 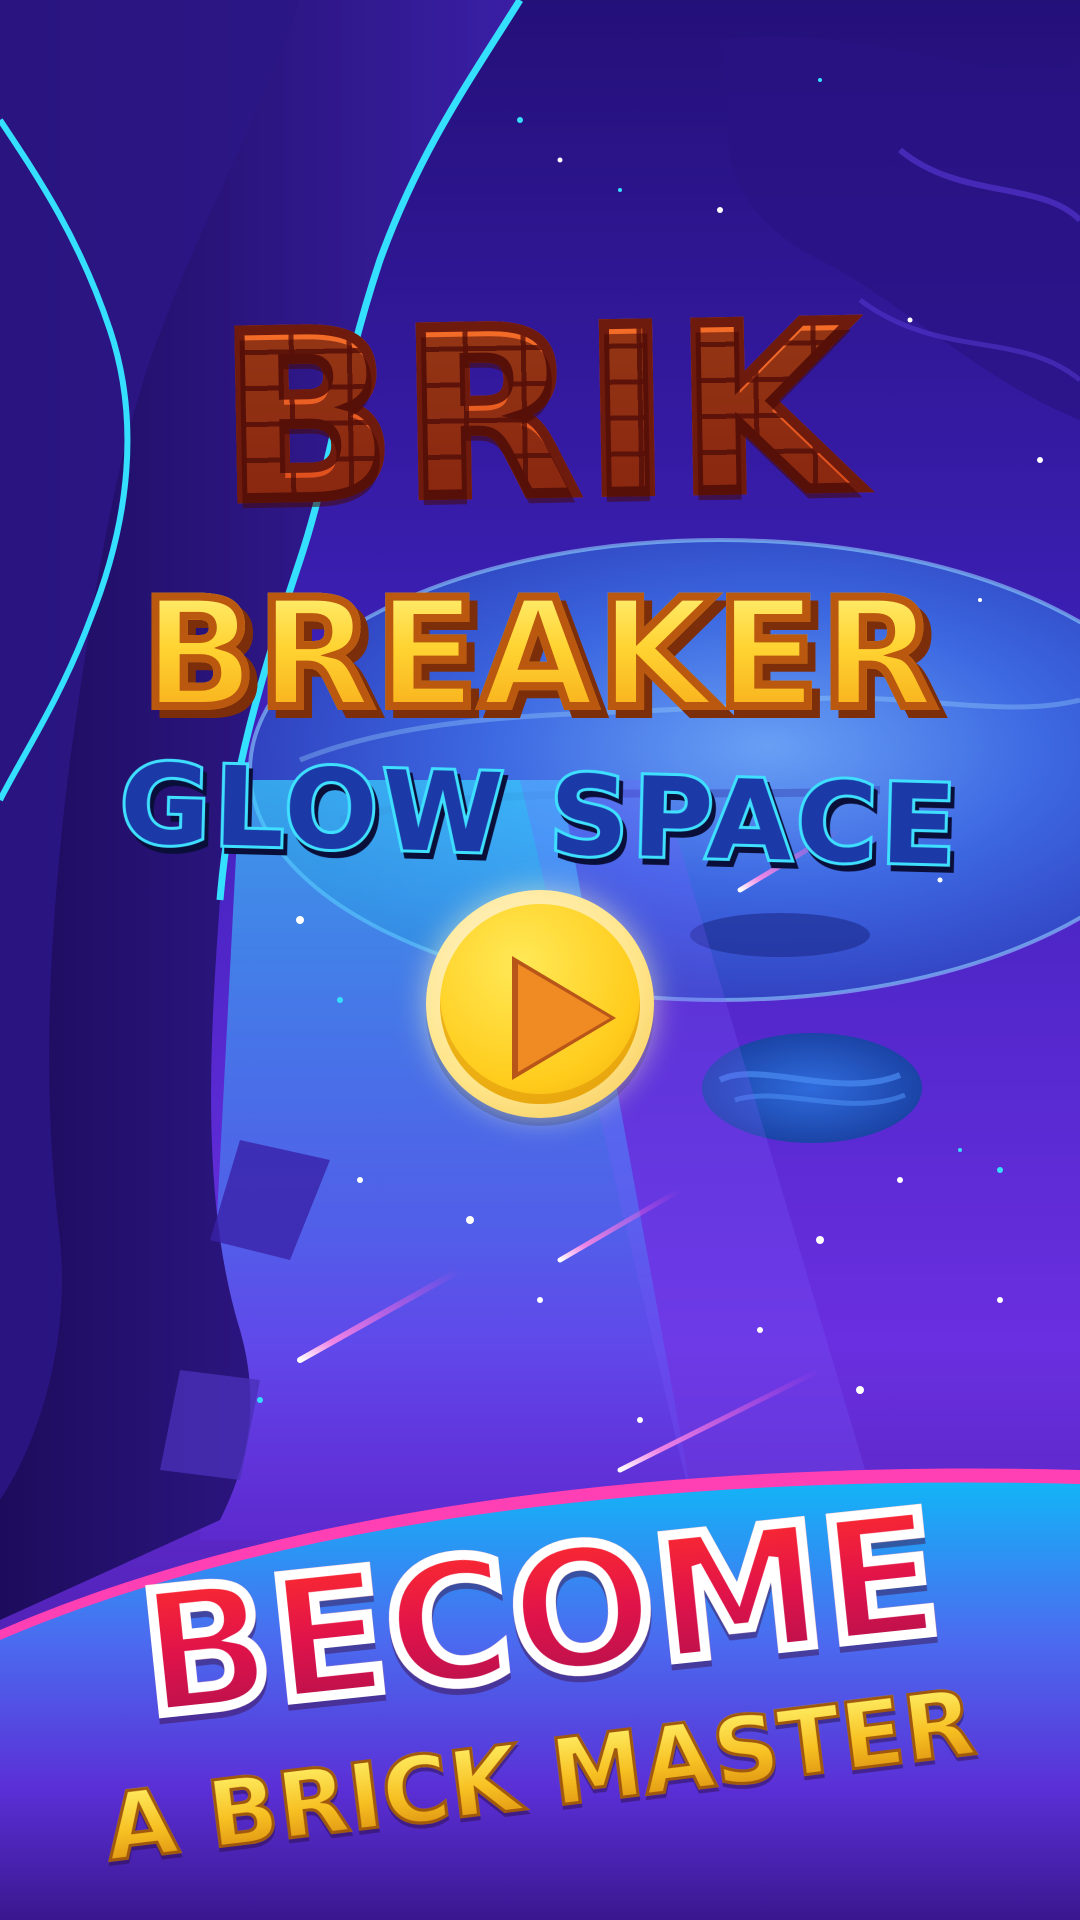 What do you see at coordinates (564, 1018) in the screenshot?
I see `play-icon` at bounding box center [564, 1018].